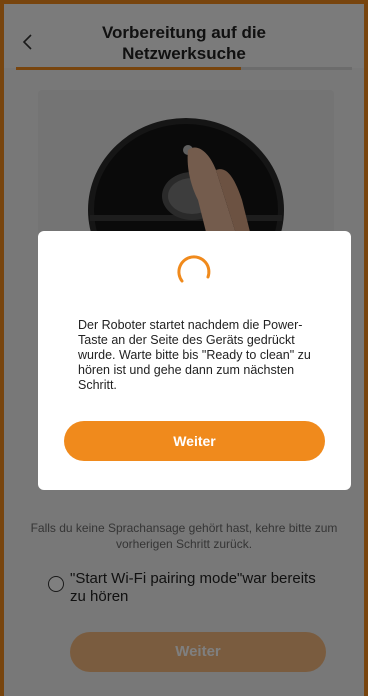 The image size is (368, 696). Describe the element at coordinates (194, 269) in the screenshot. I see `loading-spinner-icon` at that location.